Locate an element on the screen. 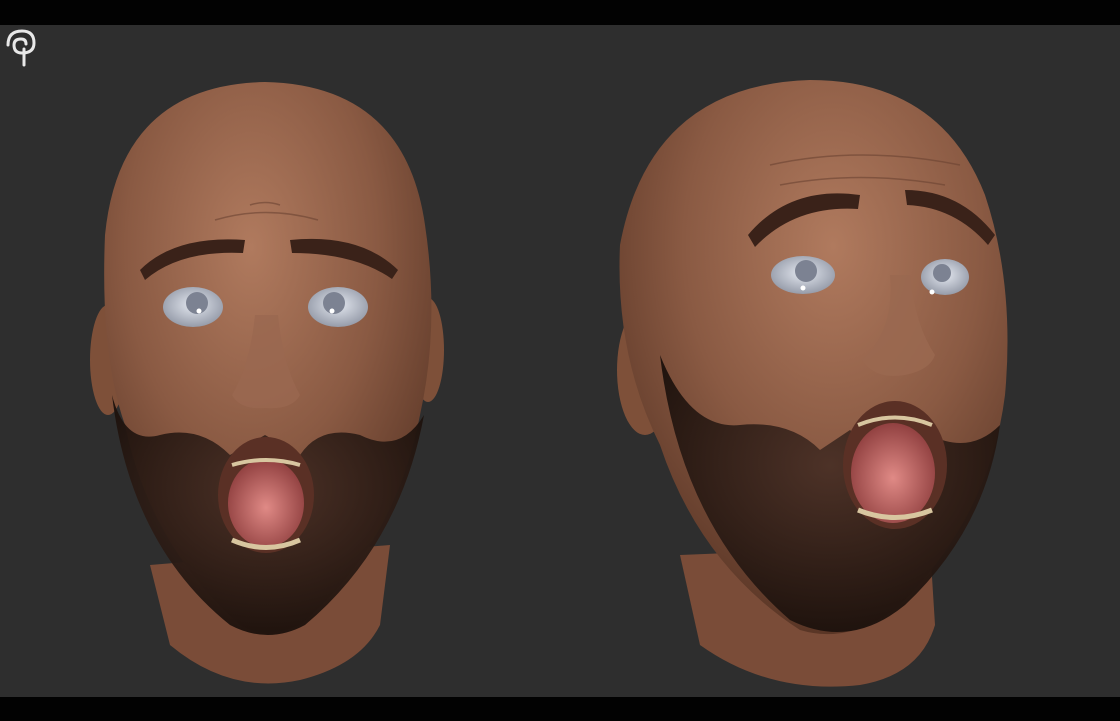  letterbox-top is located at coordinates (560, 12).